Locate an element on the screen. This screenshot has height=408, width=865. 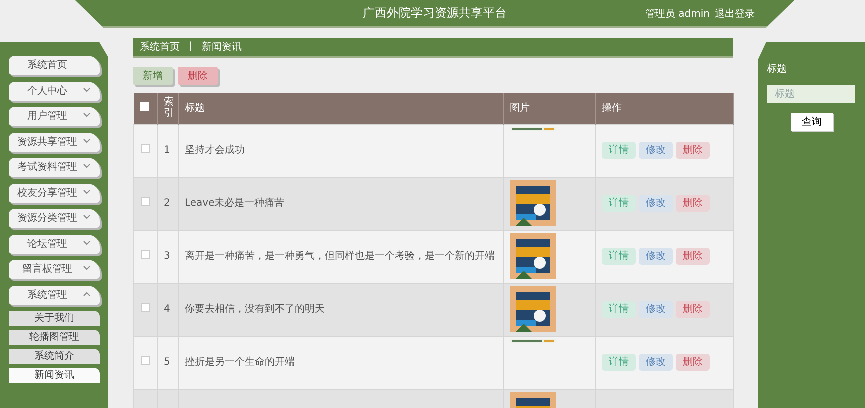
column-header: 图片 is located at coordinates (520, 108).